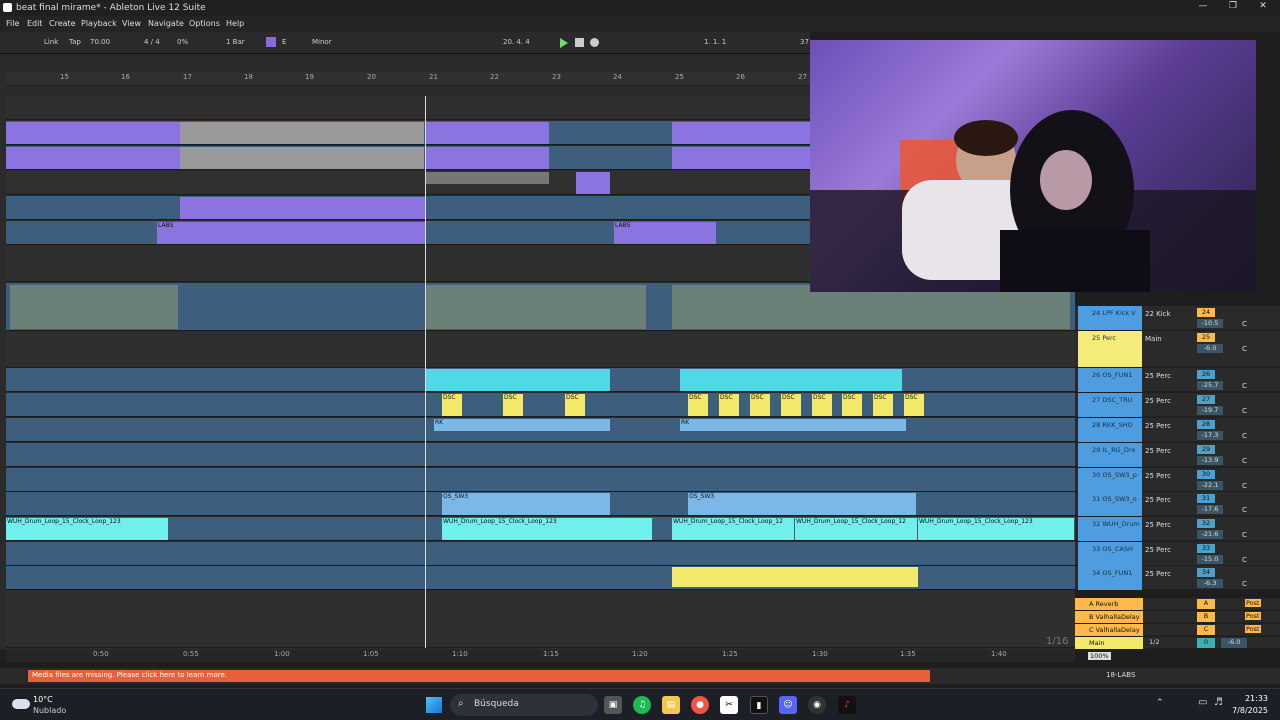 The image size is (1280, 720). I want to click on track-name: 34 OS_FUN1, so click(1110, 578).